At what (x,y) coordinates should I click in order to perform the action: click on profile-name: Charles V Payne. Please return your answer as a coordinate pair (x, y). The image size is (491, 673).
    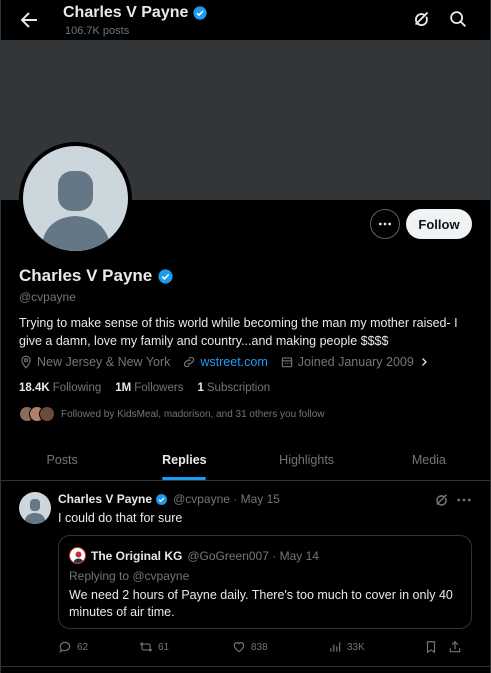
    Looking at the image, I should click on (96, 276).